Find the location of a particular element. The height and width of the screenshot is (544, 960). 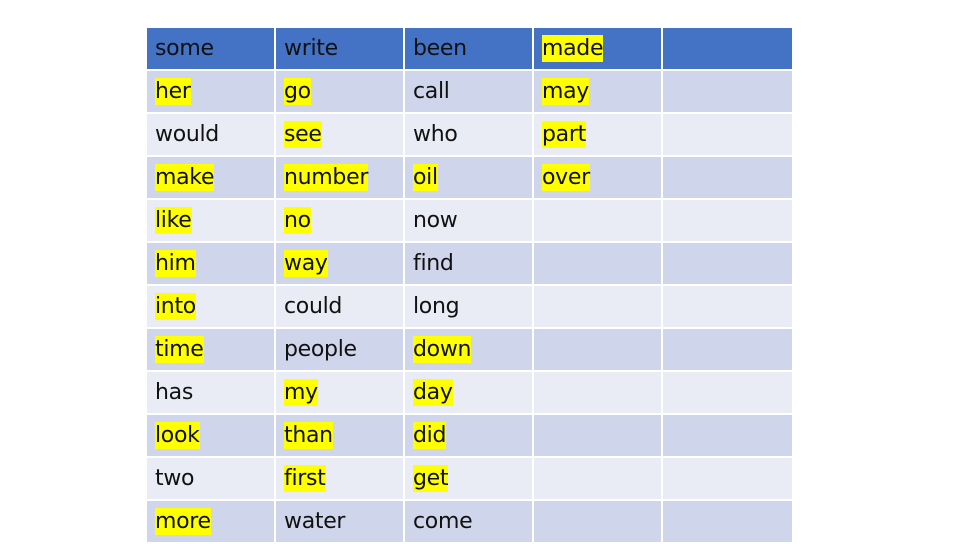

table-cell: oil is located at coordinates (469, 178).